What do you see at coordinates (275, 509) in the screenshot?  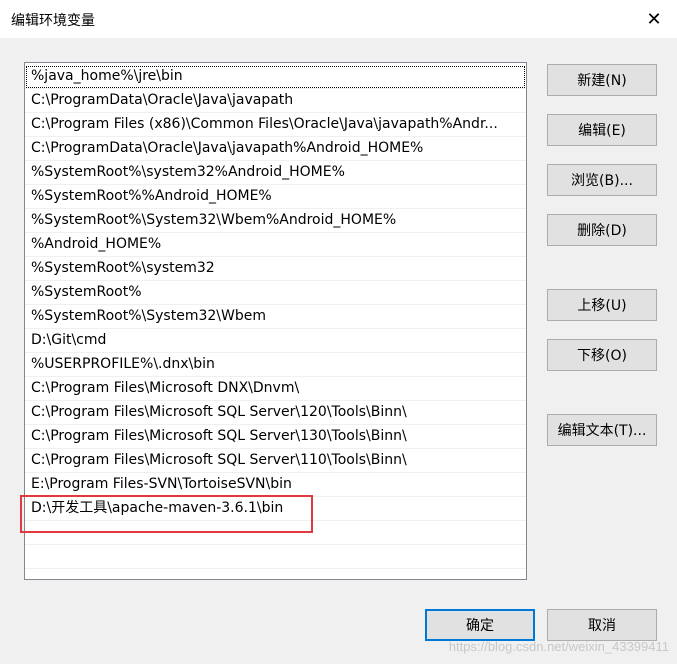 I see `list-item: D:\开发工具\apache-maven-3.6.1\bin` at bounding box center [275, 509].